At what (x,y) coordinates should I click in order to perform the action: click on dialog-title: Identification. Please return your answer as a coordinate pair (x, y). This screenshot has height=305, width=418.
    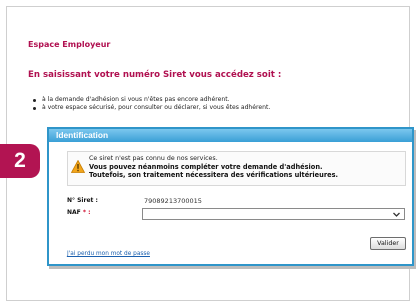
    Looking at the image, I should click on (230, 135).